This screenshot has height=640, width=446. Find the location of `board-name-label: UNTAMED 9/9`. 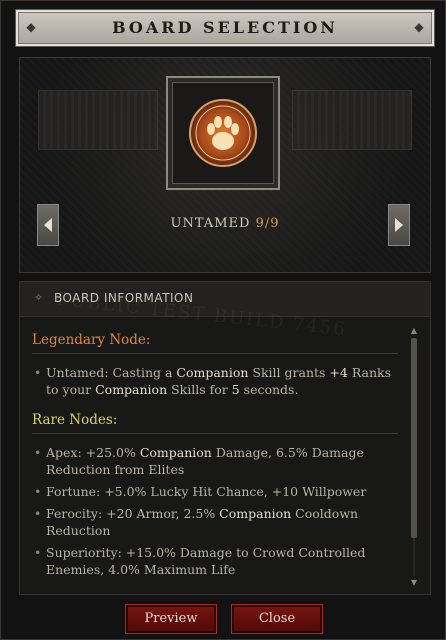

board-name-label: UNTAMED 9/9 is located at coordinates (225, 223).